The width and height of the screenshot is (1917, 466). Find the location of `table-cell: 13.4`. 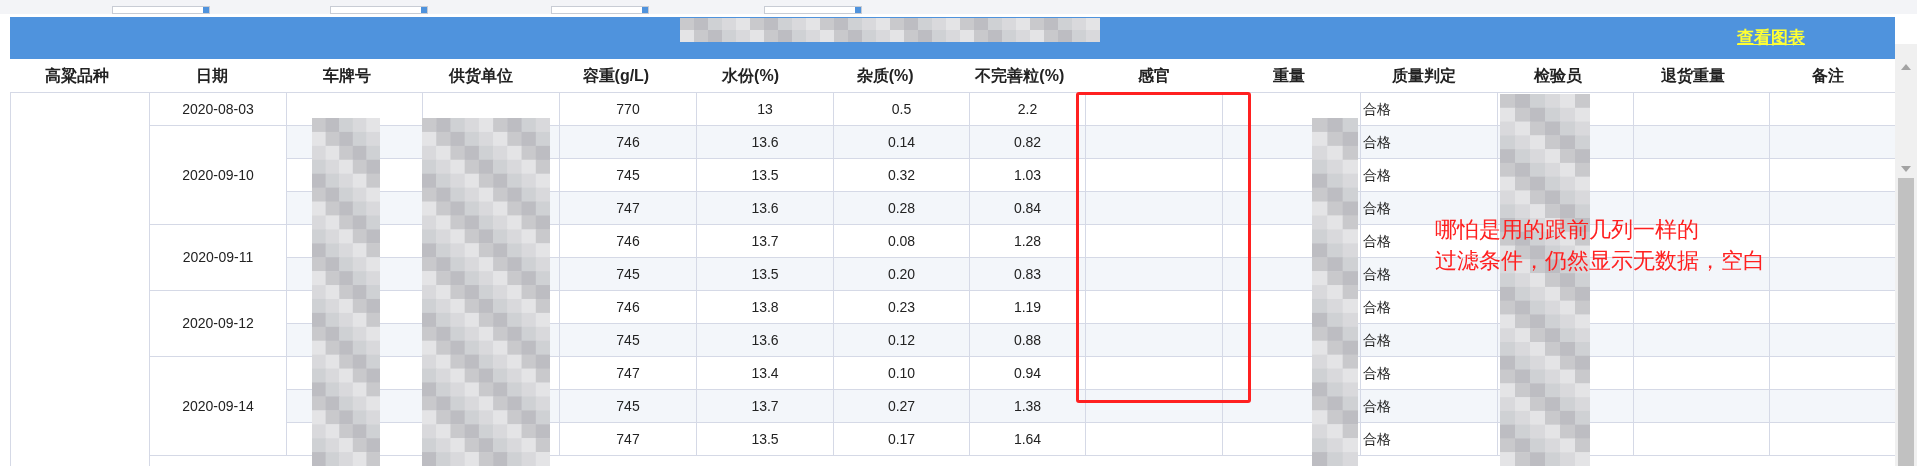

table-cell: 13.4 is located at coordinates (765, 373).